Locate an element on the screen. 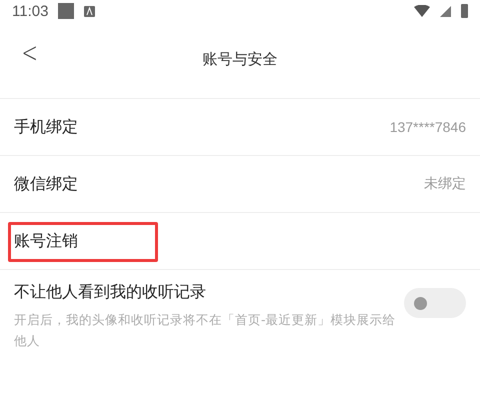 This screenshot has height=404, width=480. privacy-description: 开启后，我的头像和收听记录将不在「首页-最近更新」模块展示给他人 is located at coordinates (205, 330).